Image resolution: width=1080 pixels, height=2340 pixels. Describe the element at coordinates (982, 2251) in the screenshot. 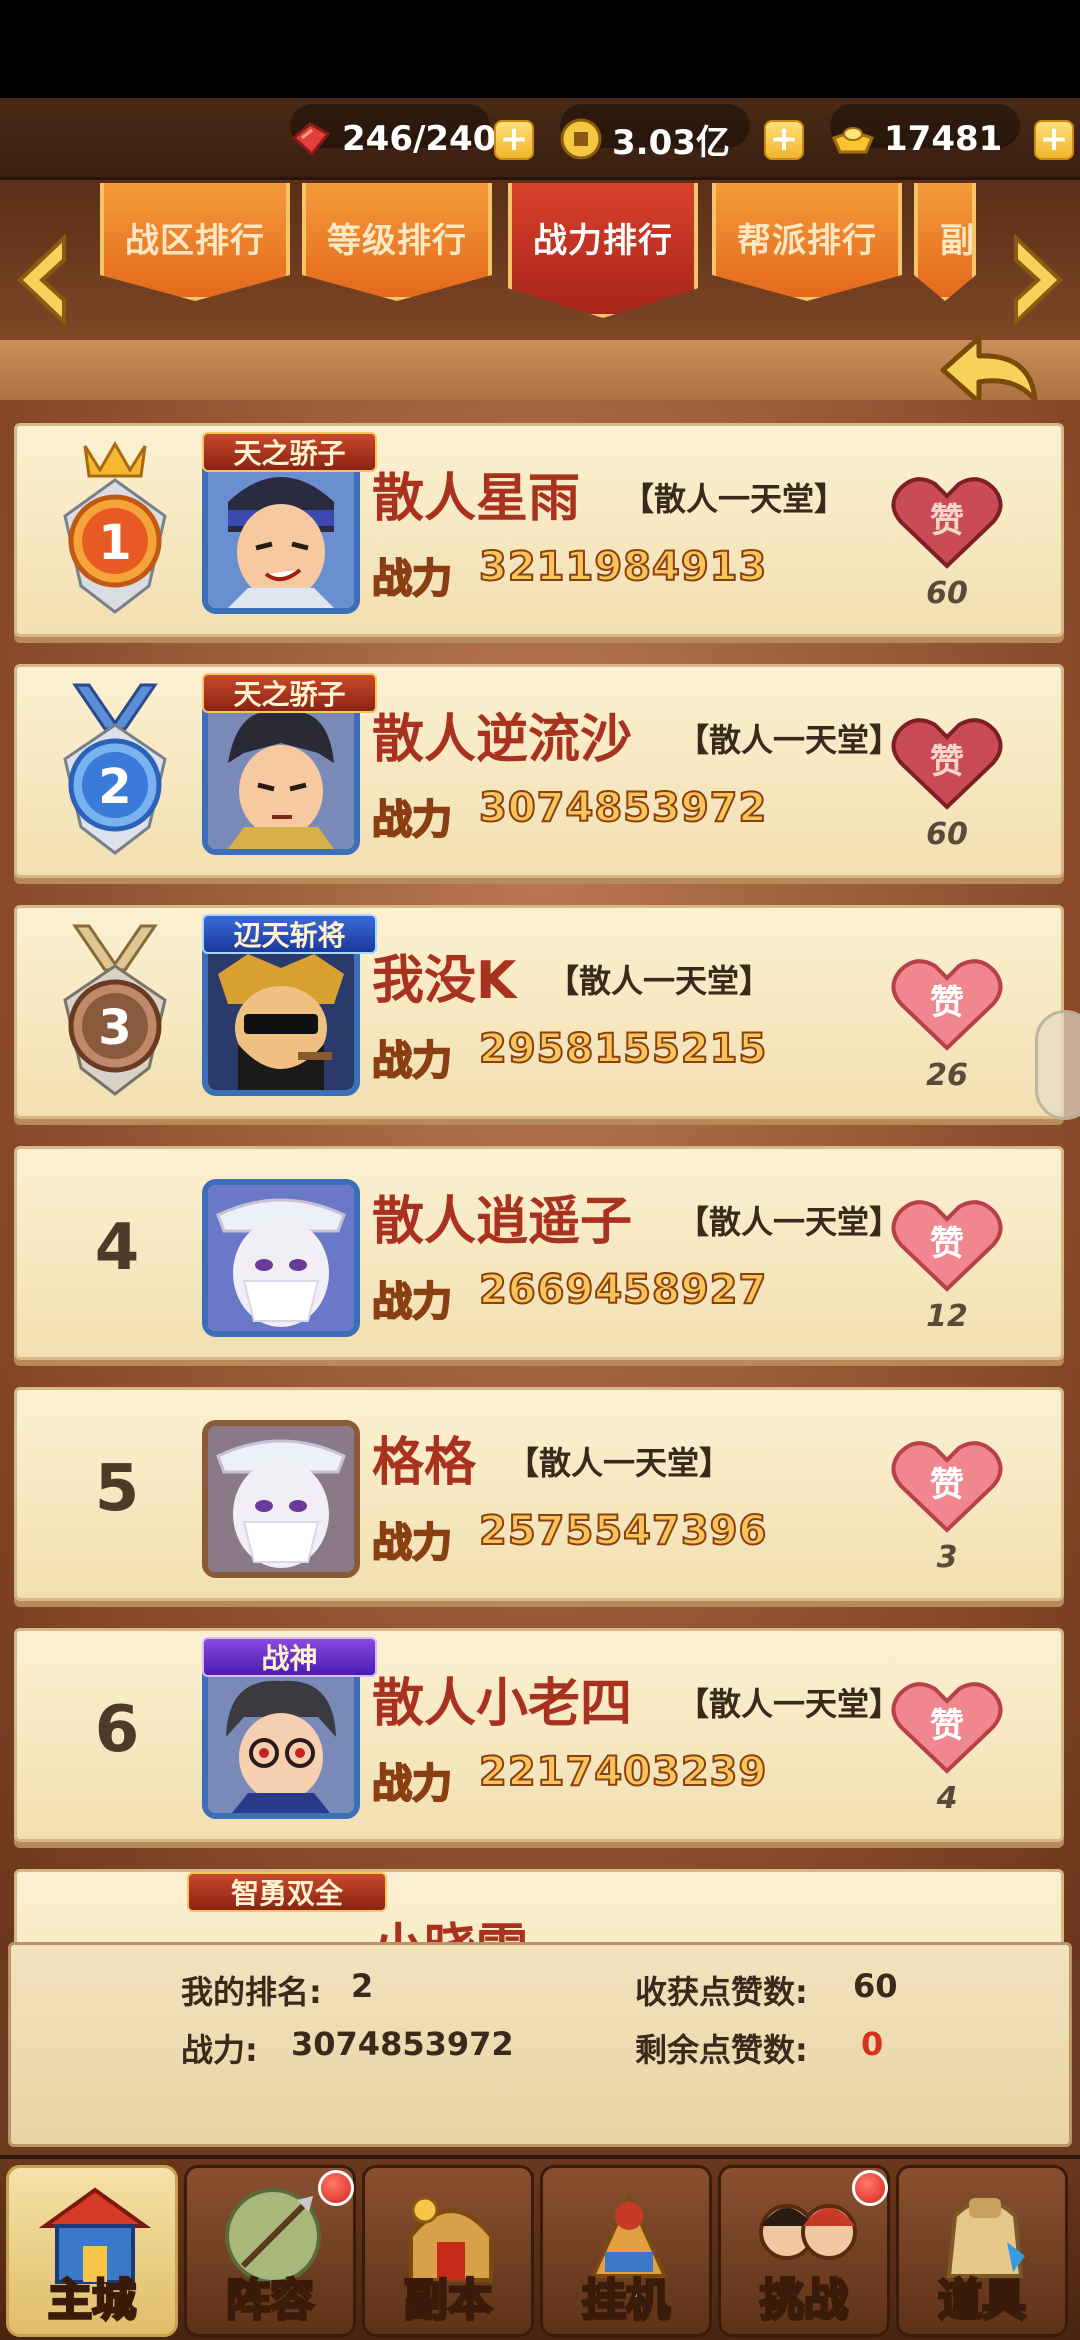

I see `nav-items: 道具` at that location.